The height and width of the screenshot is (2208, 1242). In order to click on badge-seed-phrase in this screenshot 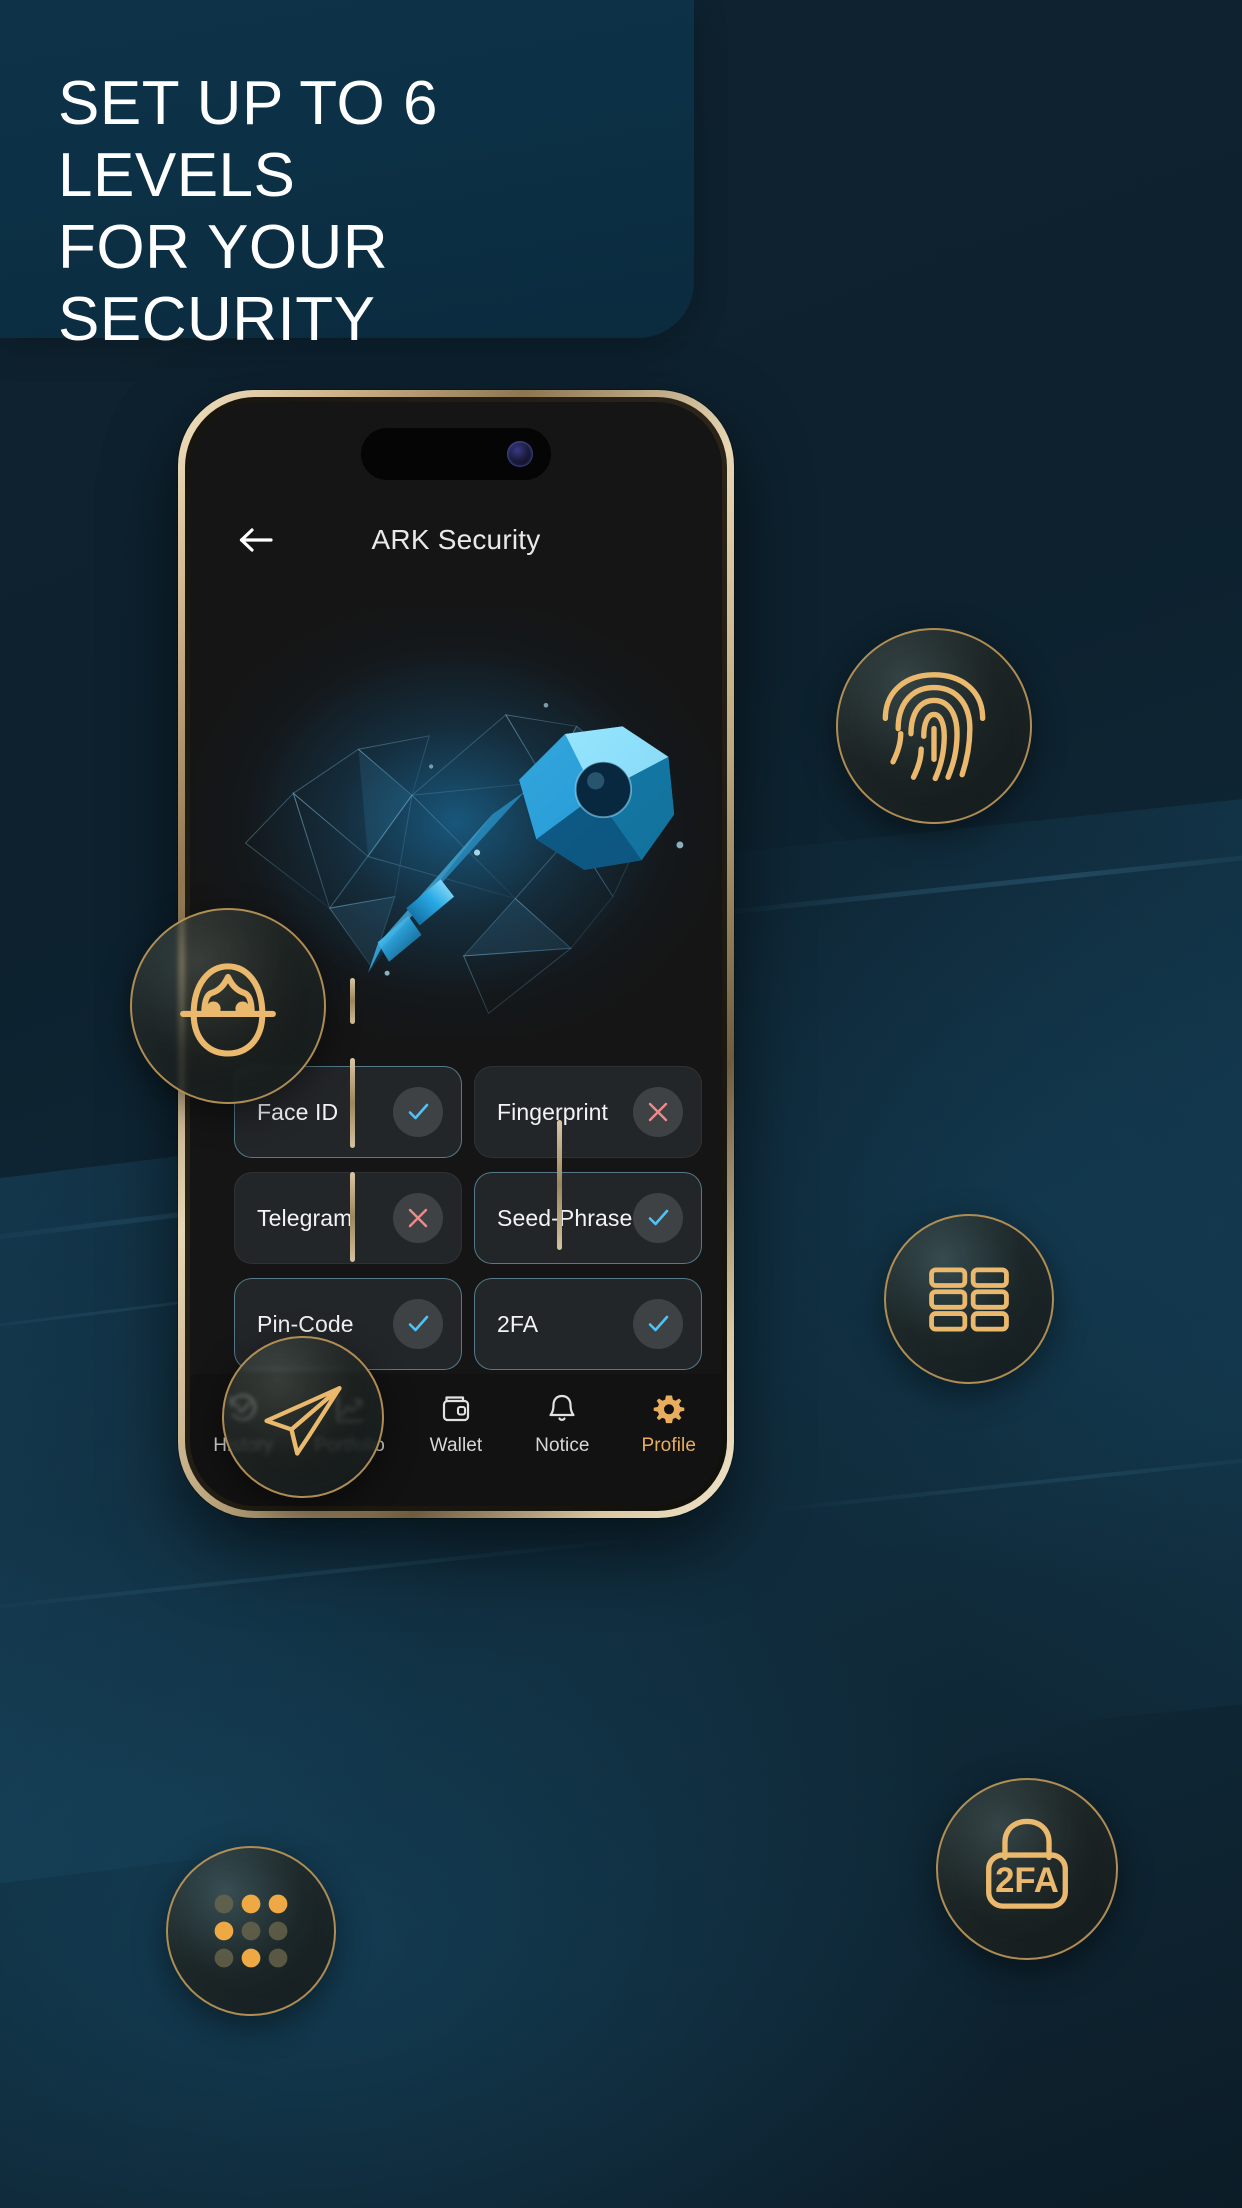, I will do `click(969, 1299)`.